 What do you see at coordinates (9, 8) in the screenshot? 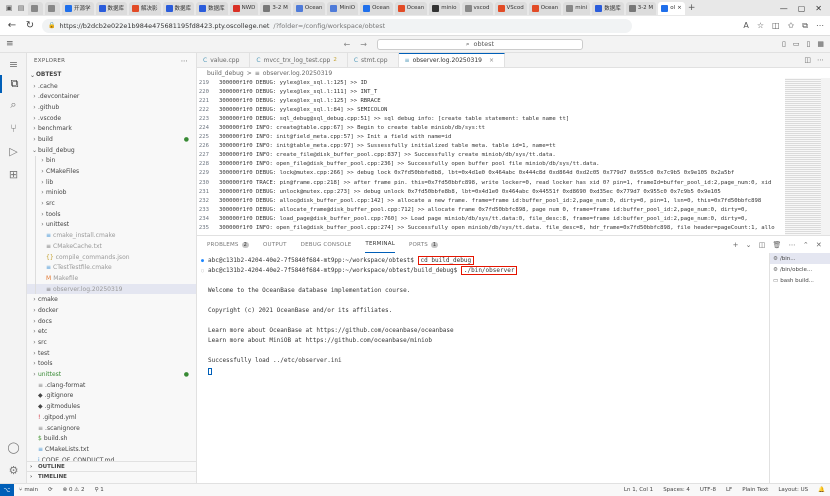
I see `window-menu-icon: ▣` at bounding box center [9, 8].